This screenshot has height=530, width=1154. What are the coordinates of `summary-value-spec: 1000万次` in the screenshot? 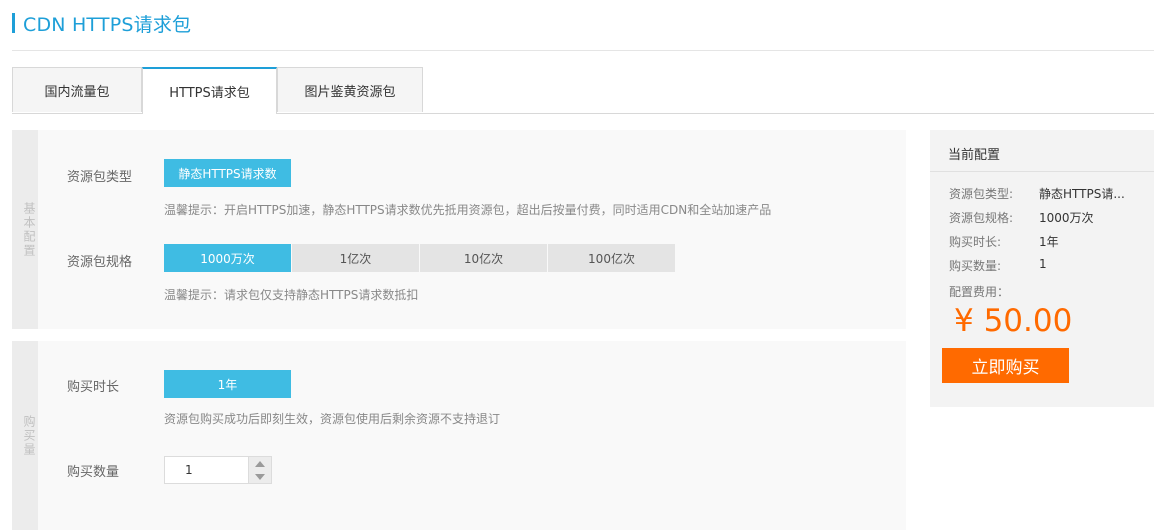 It's located at (1066, 218).